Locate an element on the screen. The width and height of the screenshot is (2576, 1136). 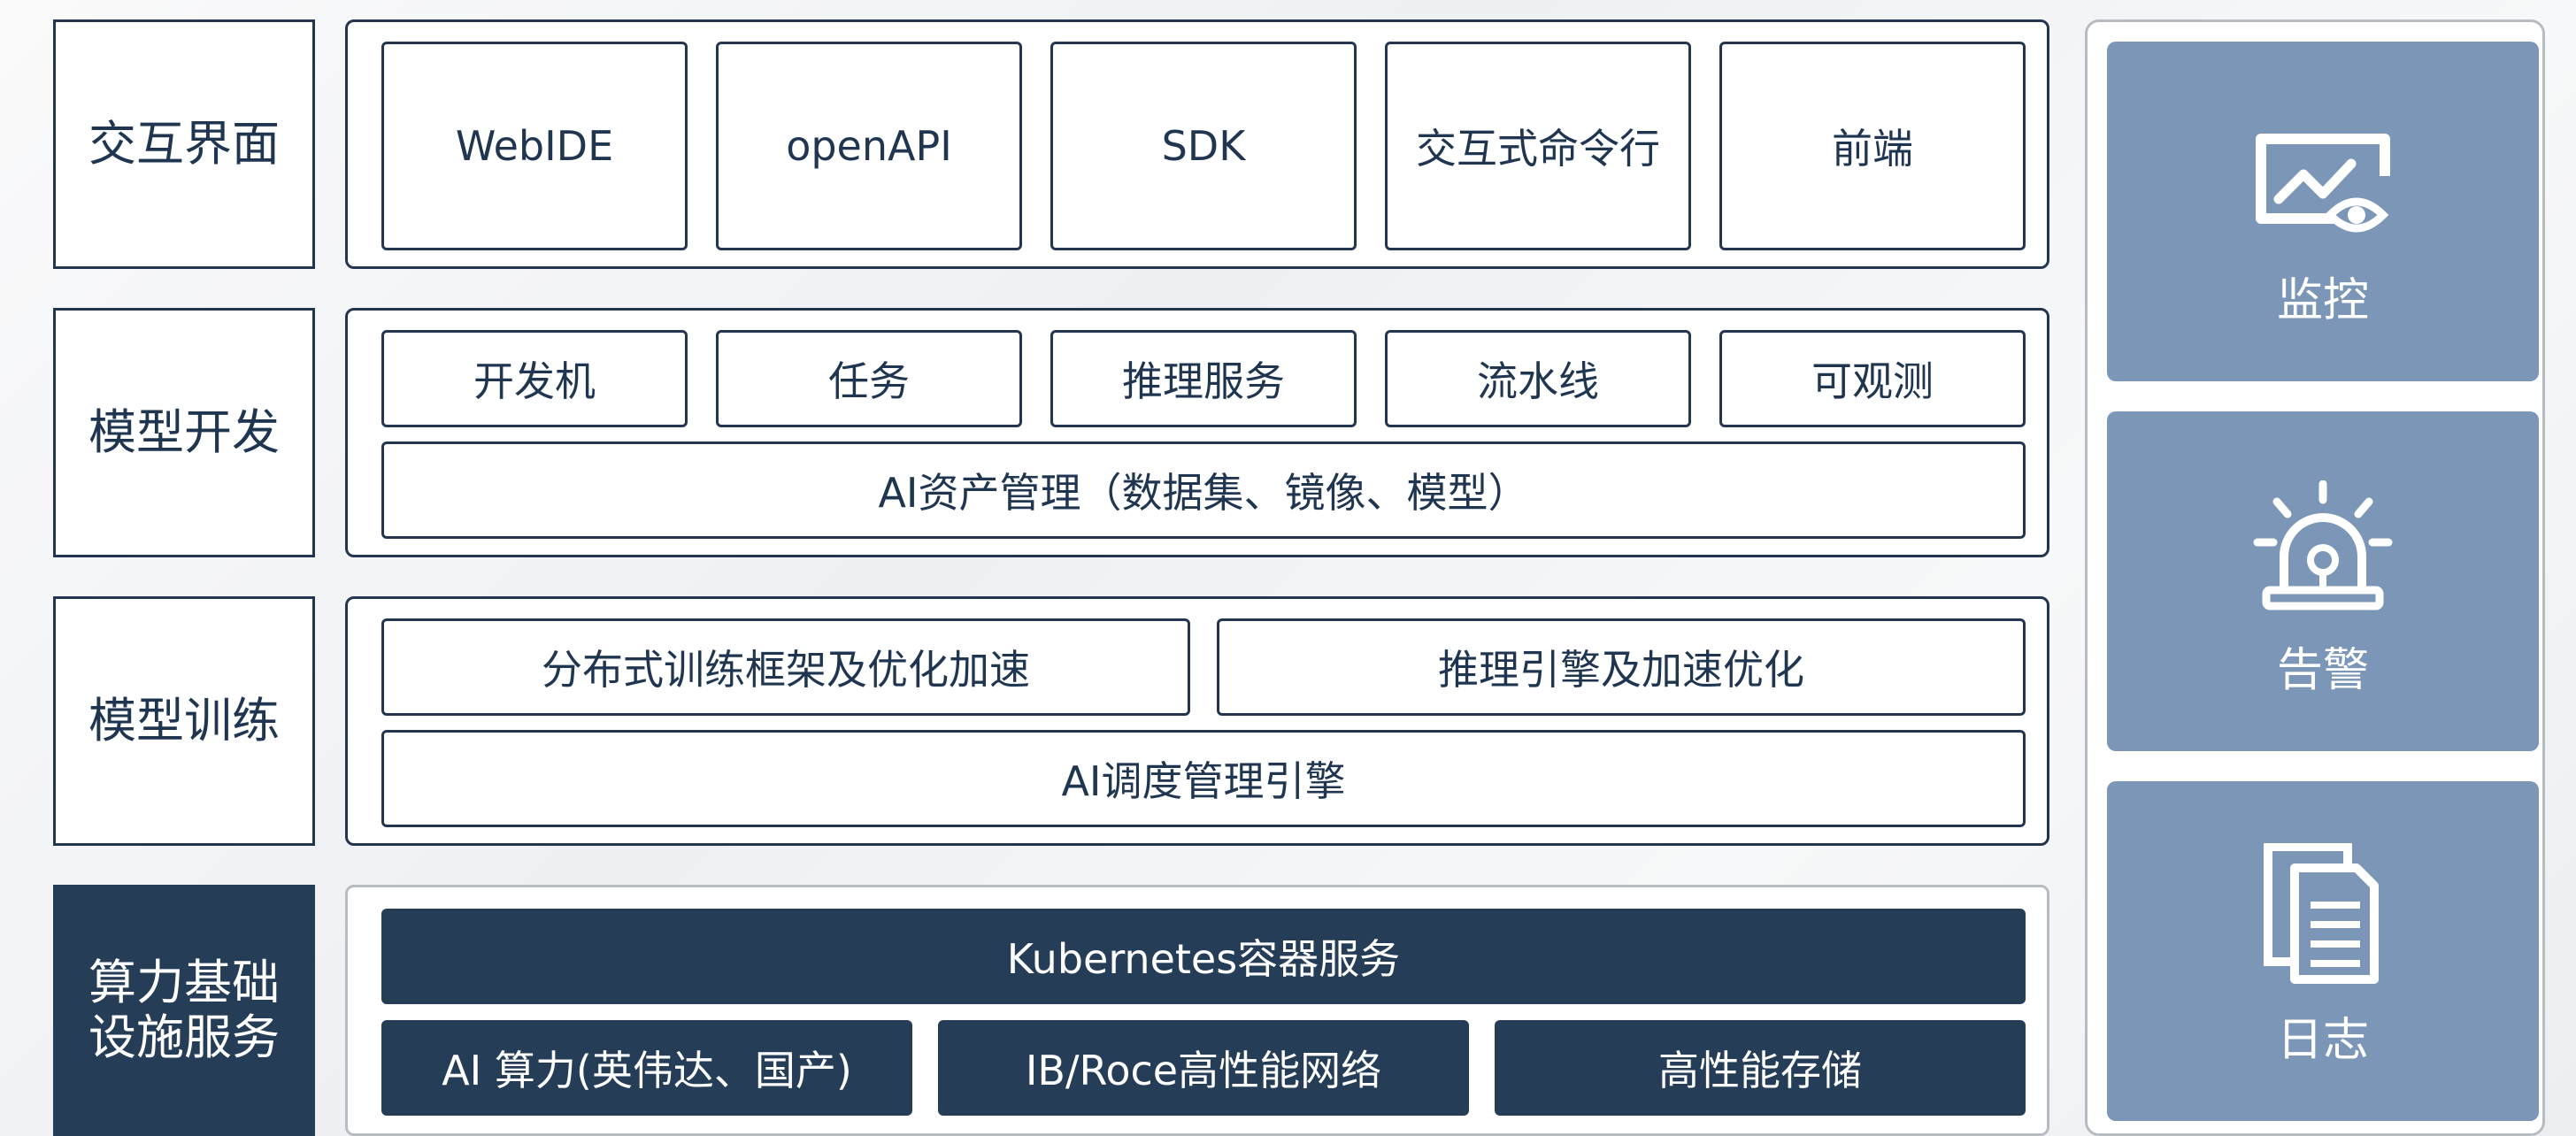
document-log-icon is located at coordinates (2321, 913).